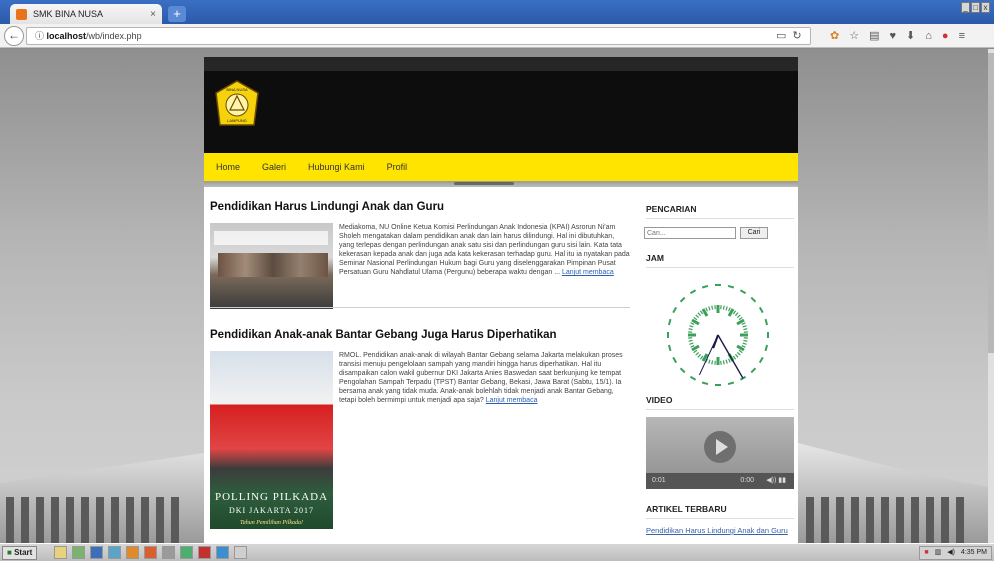  What do you see at coordinates (204, 552) in the screenshot?
I see `pdf-icon` at bounding box center [204, 552].